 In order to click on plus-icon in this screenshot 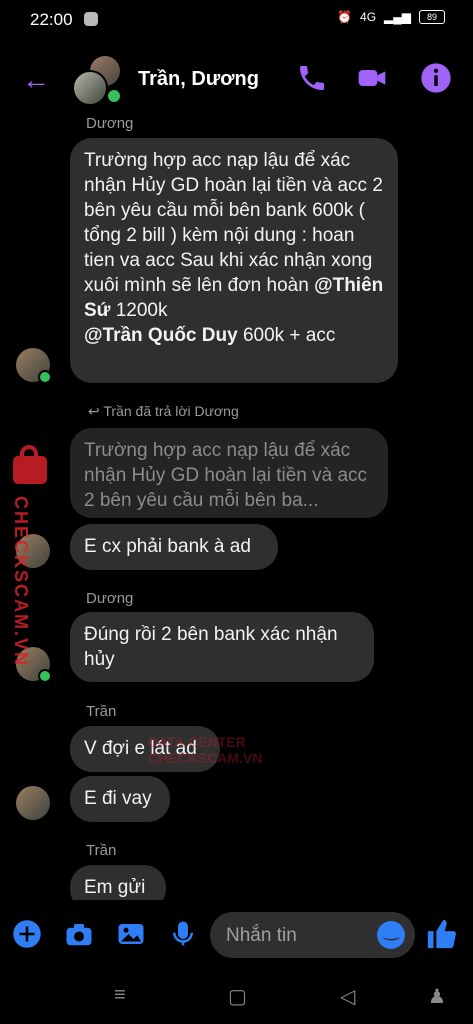, I will do `click(27, 934)`.